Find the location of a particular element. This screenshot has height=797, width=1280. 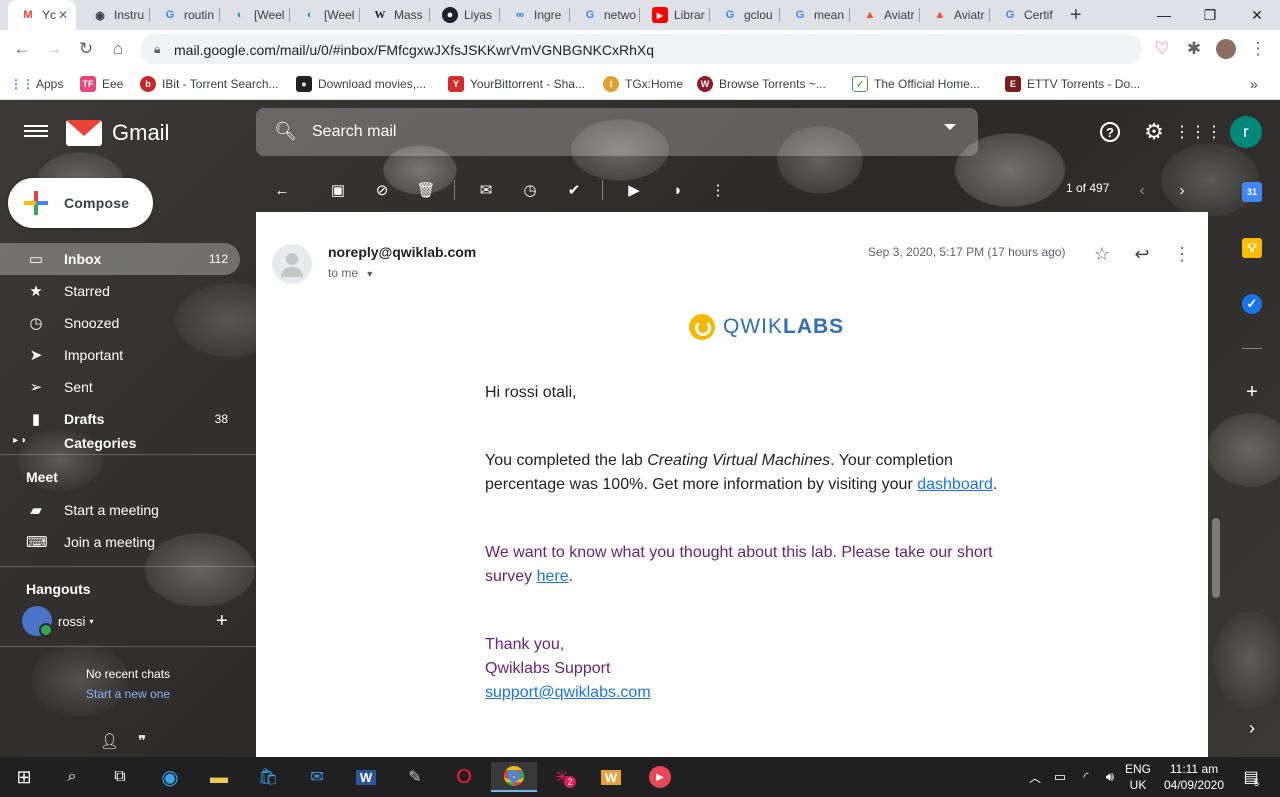

join-meeting-button: ⌨ Join a meeting is located at coordinates (120, 542).